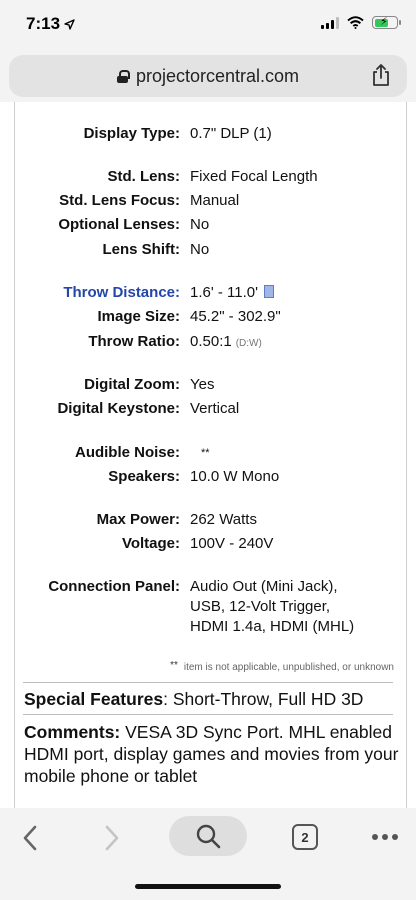 This screenshot has height=900, width=416. Describe the element at coordinates (223, 519) in the screenshot. I see `spec-value: 262 Watts` at that location.